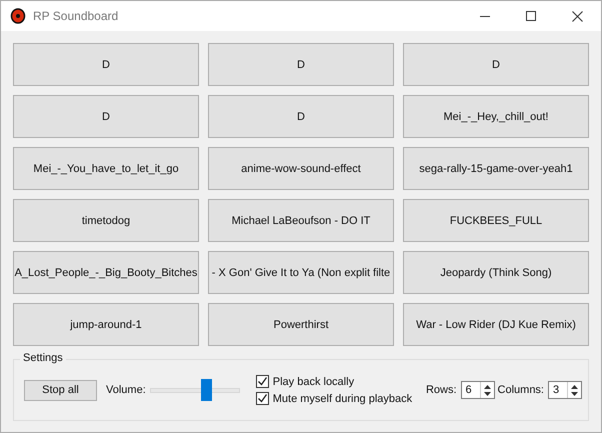 The image size is (602, 433). I want to click on sound-button: timetodog, so click(106, 220).